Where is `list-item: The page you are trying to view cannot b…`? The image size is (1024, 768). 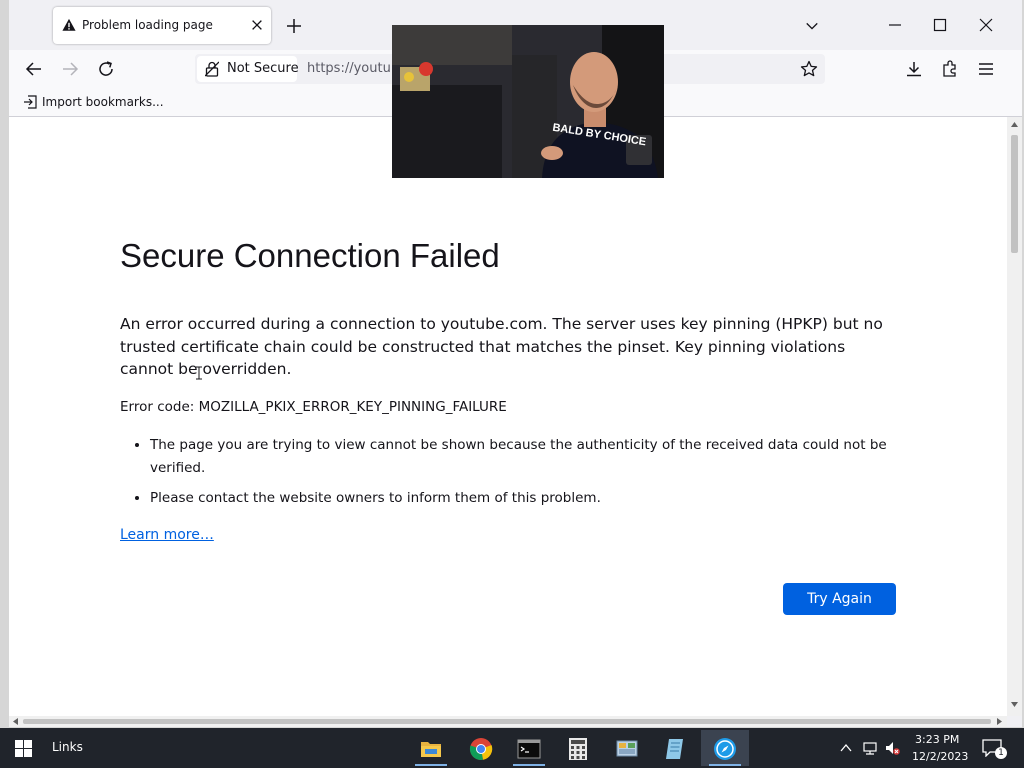
list-item: The page you are trying to view cannot b… is located at coordinates (530, 457).